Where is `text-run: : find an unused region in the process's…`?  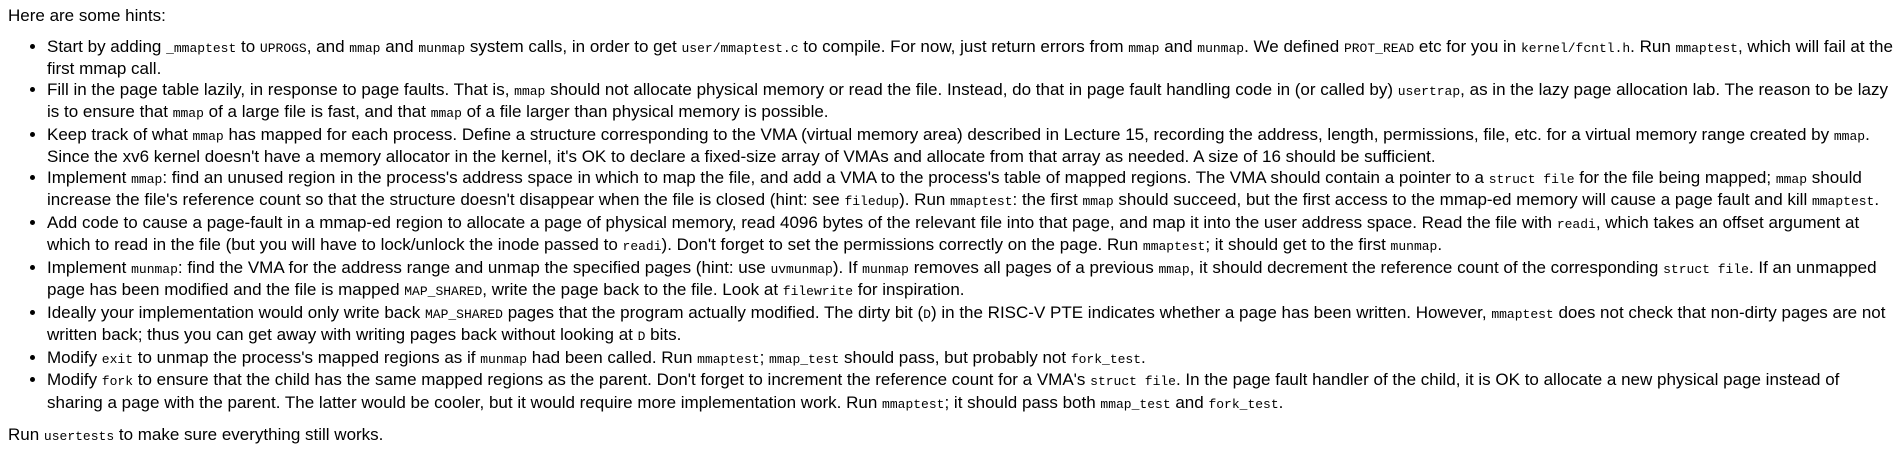 text-run: : find an unused region in the process's… is located at coordinates (825, 177).